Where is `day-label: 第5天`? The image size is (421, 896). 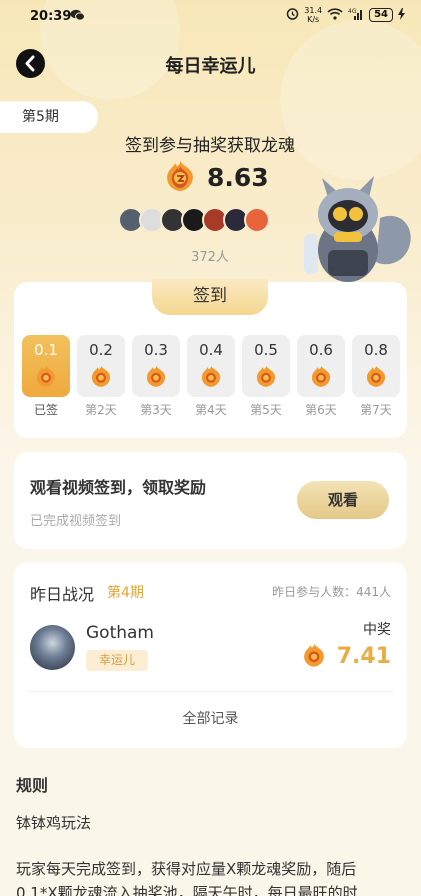
day-label: 第5天 is located at coordinates (266, 410).